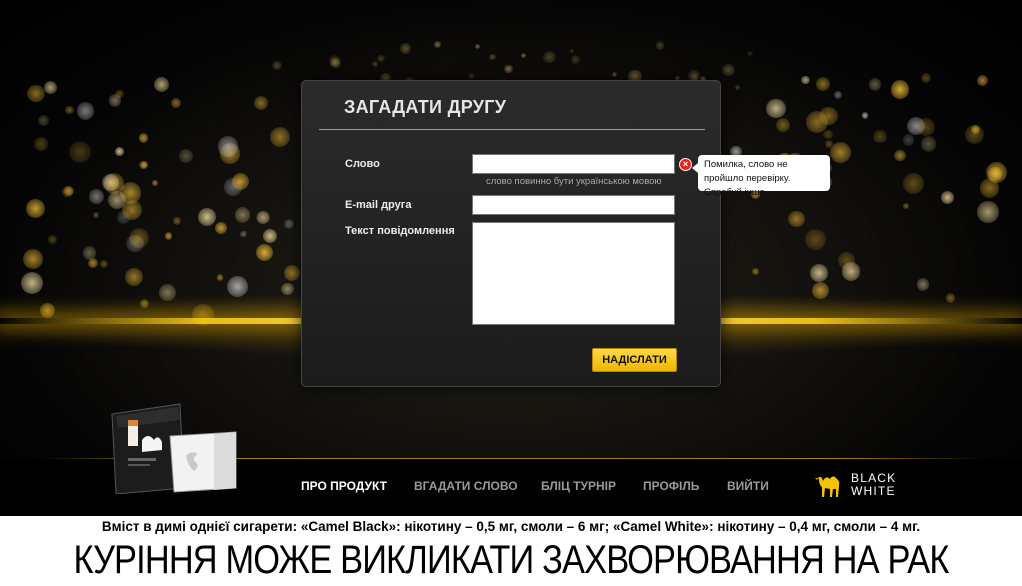 The width and height of the screenshot is (1022, 586). I want to click on nav-item-2: ВГАДАТИ СЛОВО, so click(466, 486).